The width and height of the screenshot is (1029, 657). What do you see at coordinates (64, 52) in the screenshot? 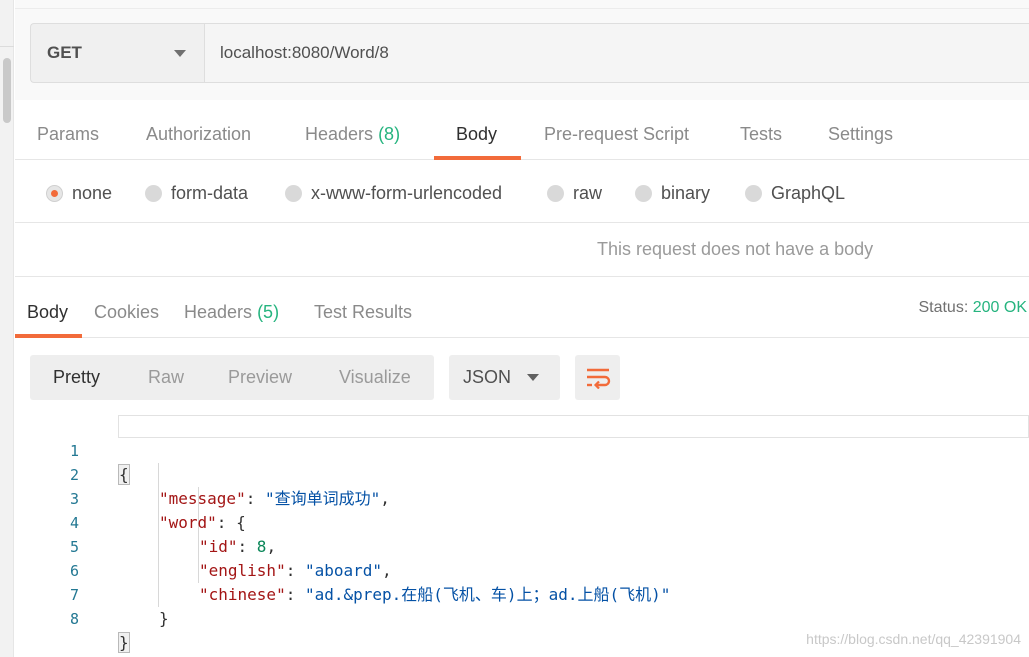
I see `method-label: GET` at bounding box center [64, 52].